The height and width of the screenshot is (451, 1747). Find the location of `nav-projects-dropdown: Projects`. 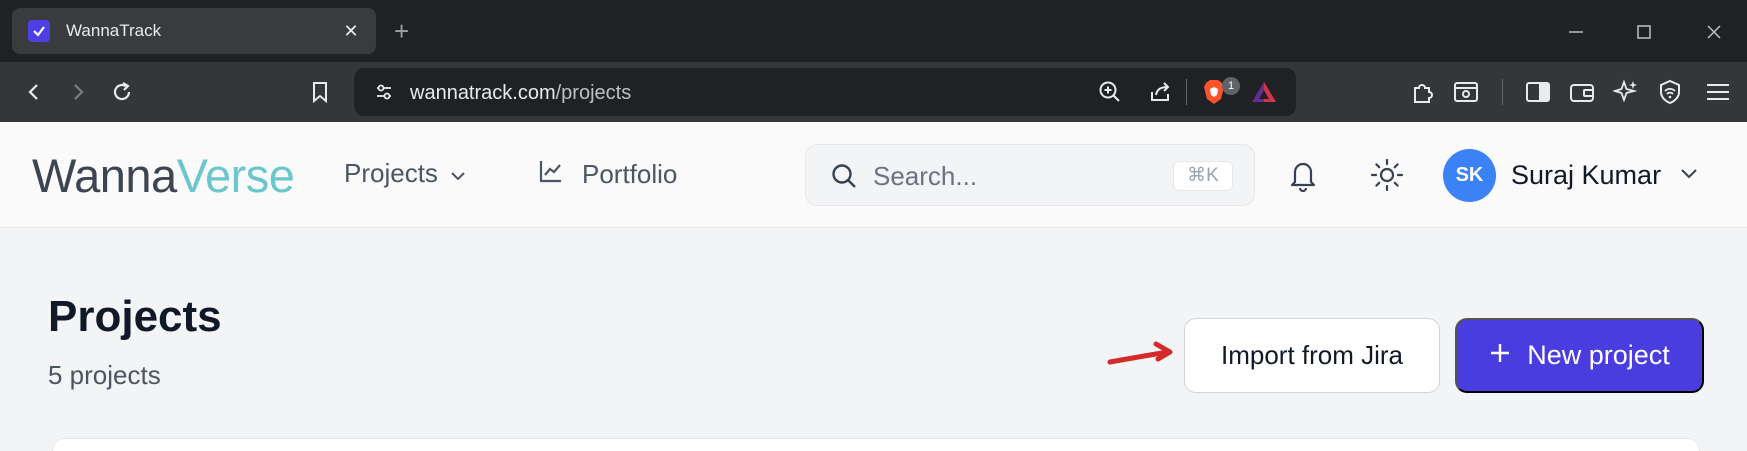

nav-projects-dropdown: Projects is located at coordinates (405, 173).